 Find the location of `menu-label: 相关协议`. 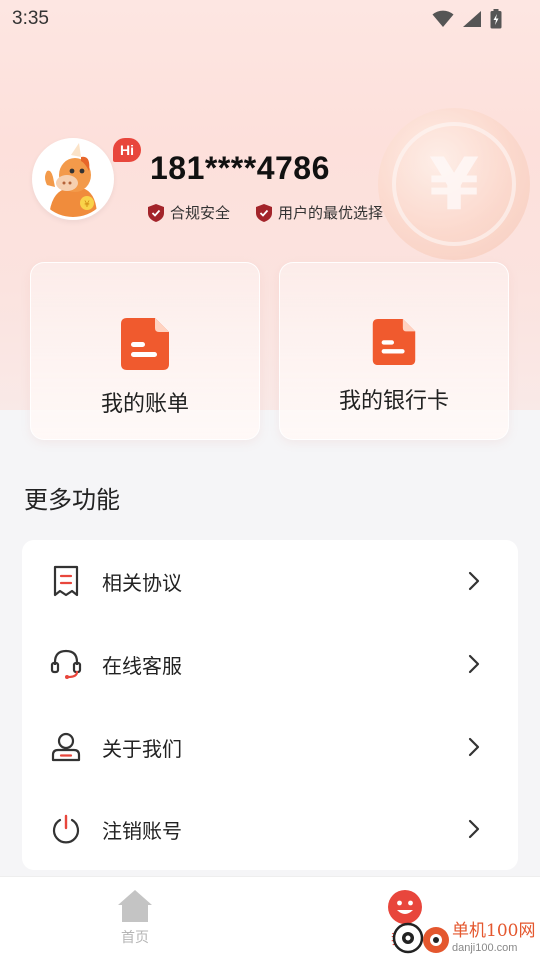

menu-label: 相关协议 is located at coordinates (142, 582).